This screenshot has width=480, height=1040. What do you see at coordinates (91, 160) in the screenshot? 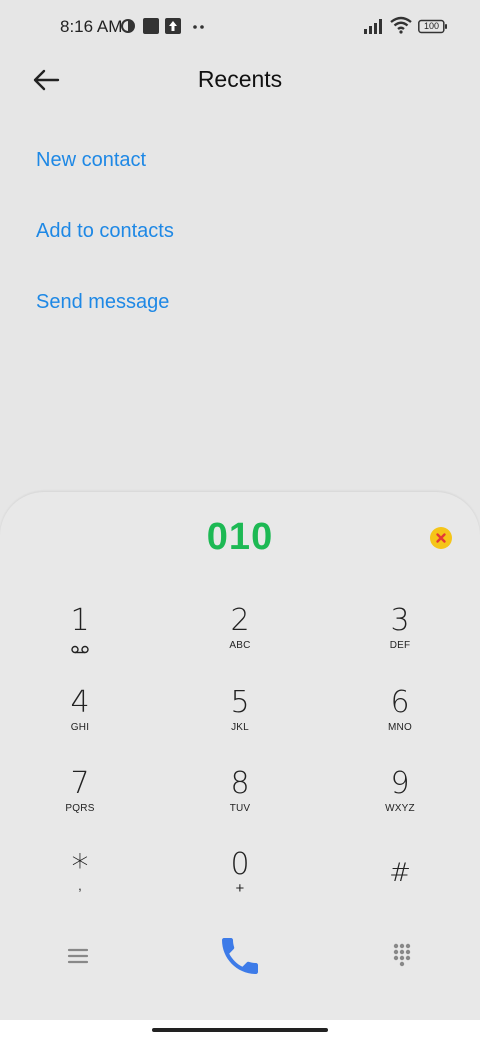
I see `new-contact-link: New contact` at bounding box center [91, 160].